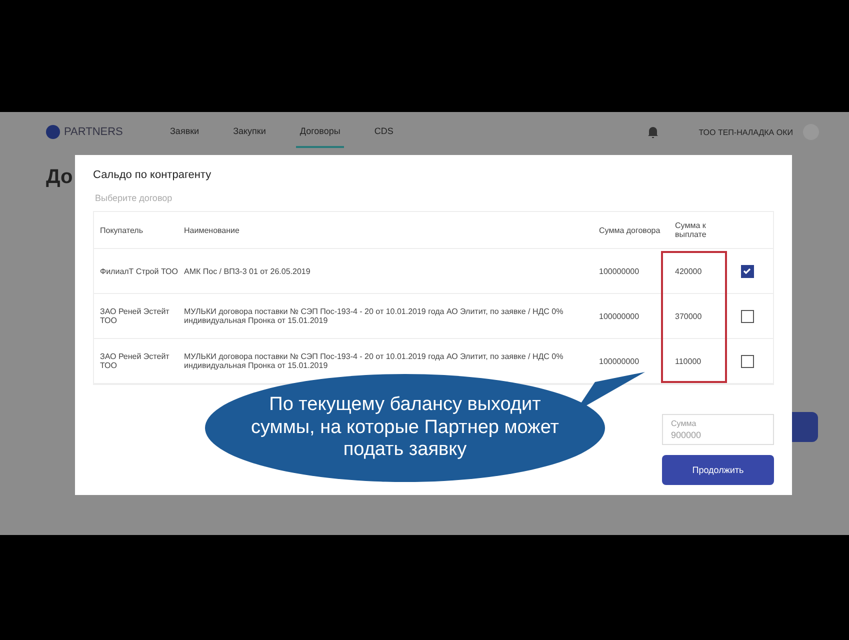  Describe the element at coordinates (248, 271) in the screenshot. I see `table-cell-text: АМК Пос / ВПЗ-3 01 от 26.05.2019` at that location.